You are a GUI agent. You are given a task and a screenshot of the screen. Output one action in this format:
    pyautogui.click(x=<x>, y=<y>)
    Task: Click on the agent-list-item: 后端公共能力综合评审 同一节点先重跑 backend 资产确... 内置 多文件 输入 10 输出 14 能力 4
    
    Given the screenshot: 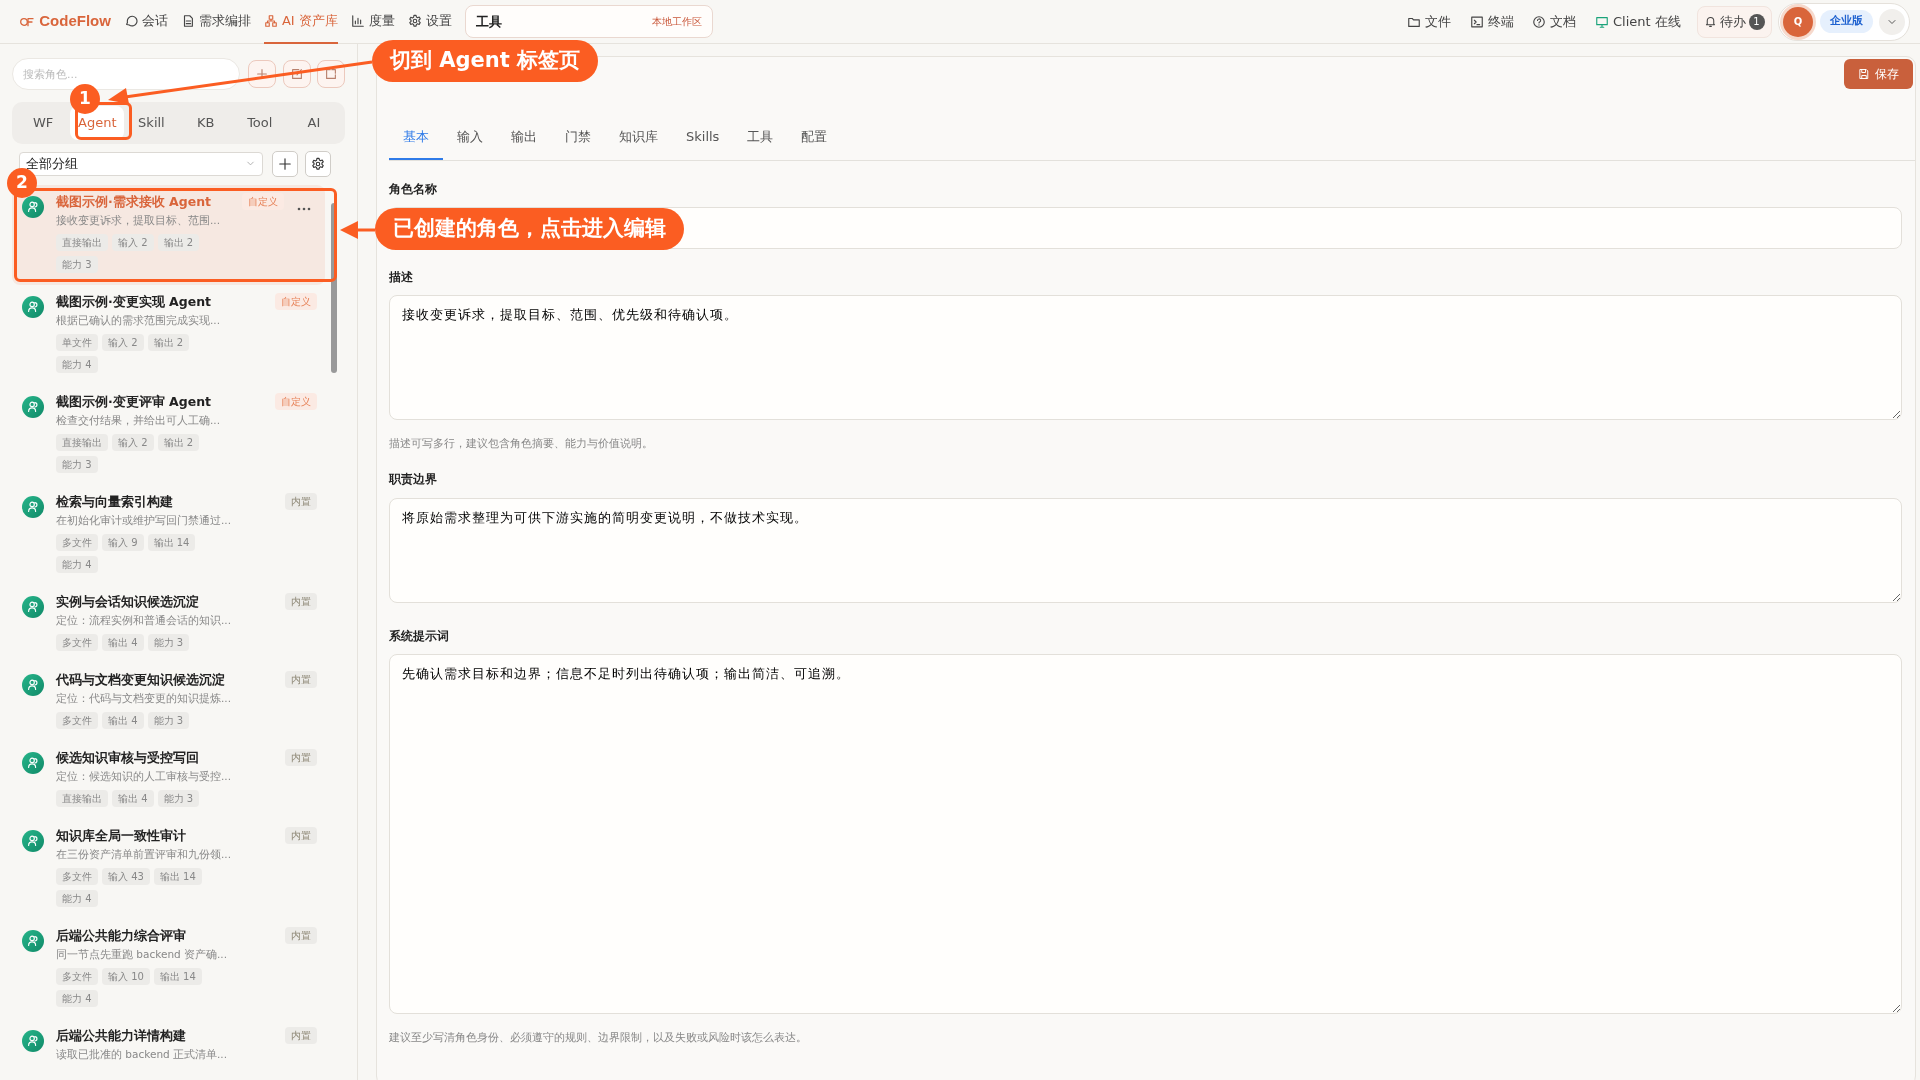 What is the action you would take?
    pyautogui.click(x=168, y=968)
    